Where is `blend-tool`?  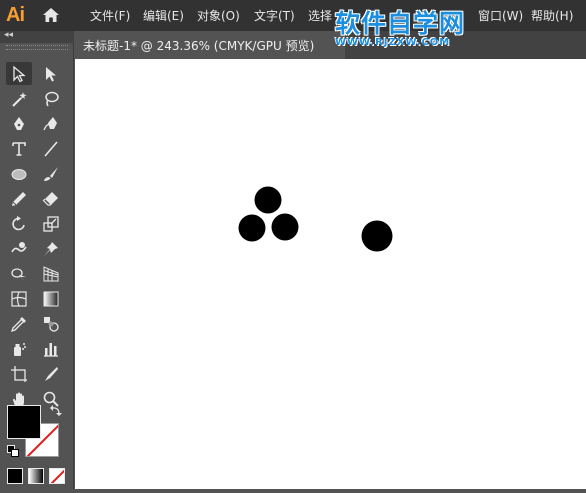 blend-tool is located at coordinates (51, 323).